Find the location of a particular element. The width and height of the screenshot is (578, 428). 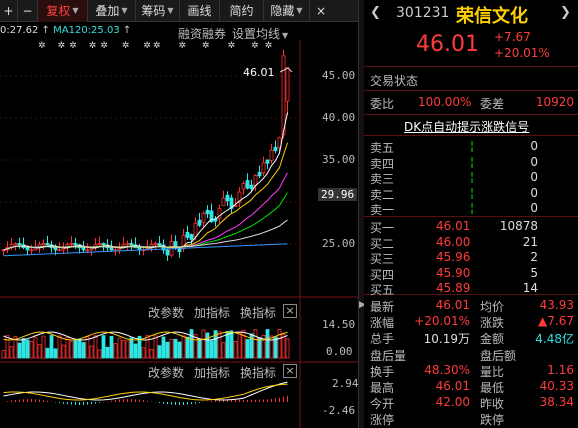

stat-label: 昨收 is located at coordinates (492, 404).